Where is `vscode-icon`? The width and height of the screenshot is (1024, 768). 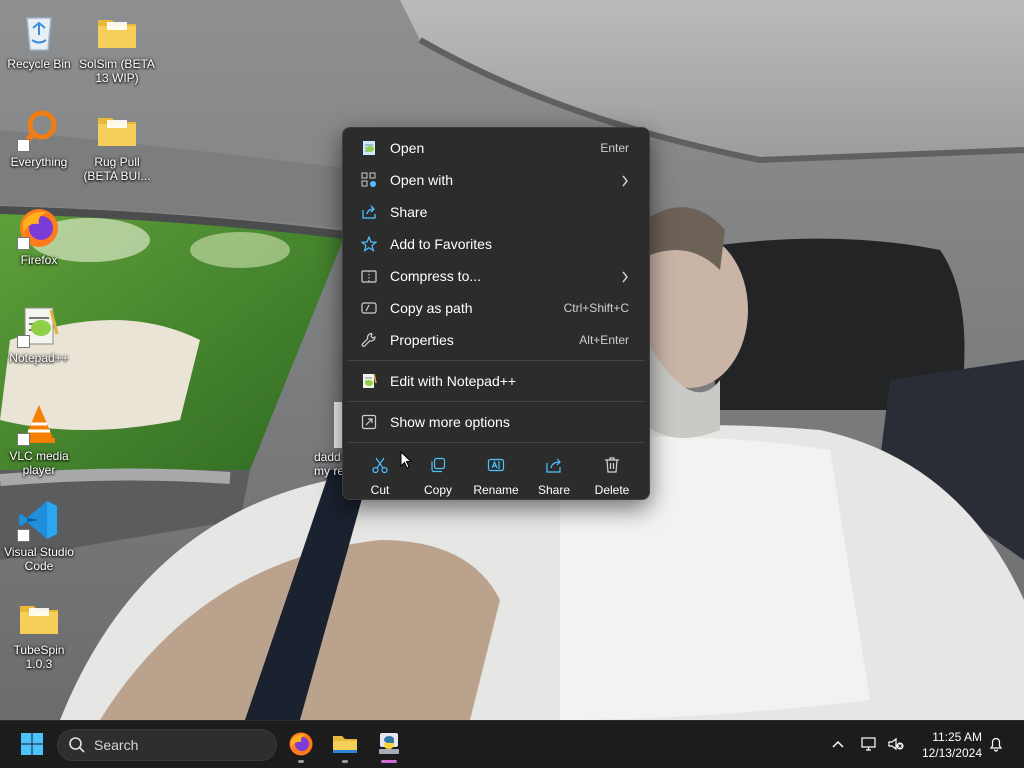 vscode-icon is located at coordinates (39, 520).